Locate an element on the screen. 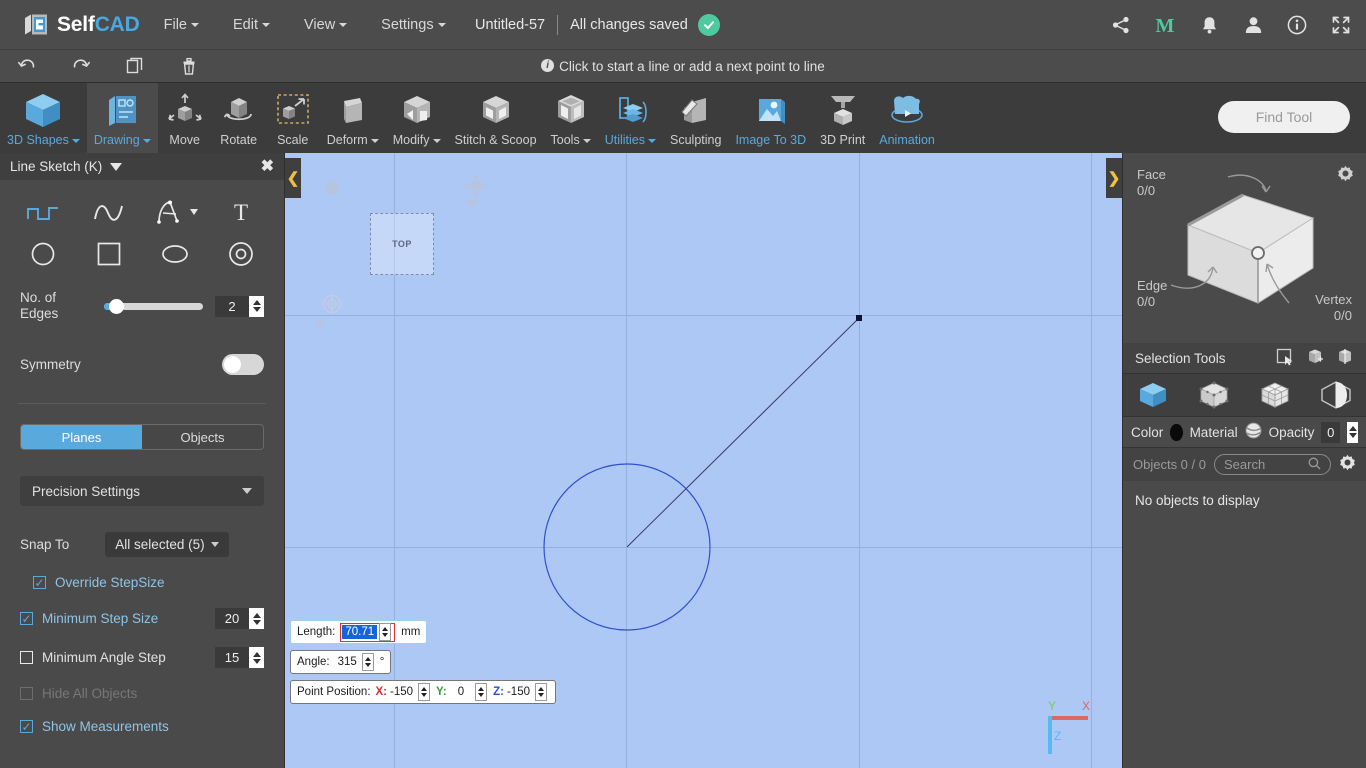  app-logo: SelfCAD is located at coordinates (81, 25).